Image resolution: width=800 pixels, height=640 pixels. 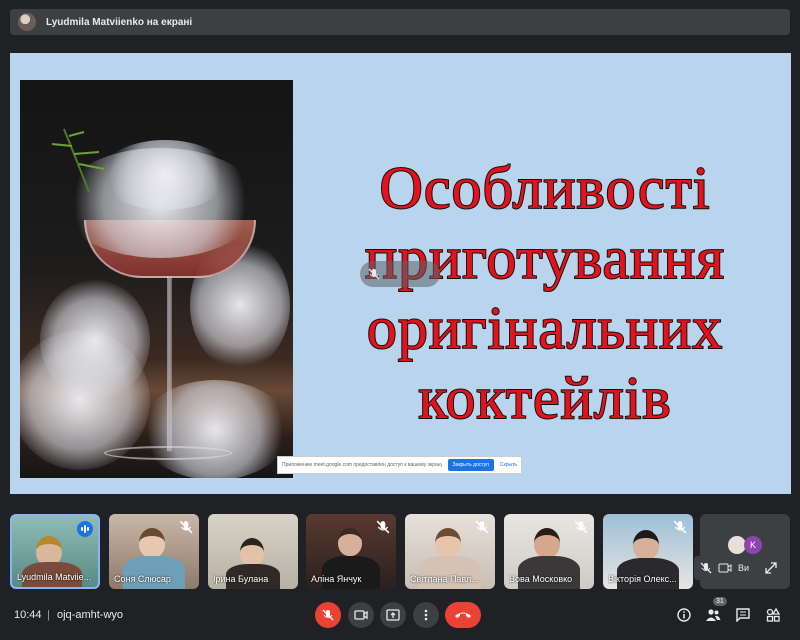 What do you see at coordinates (28, 615) in the screenshot?
I see `meeting-time: 10:44` at bounding box center [28, 615].